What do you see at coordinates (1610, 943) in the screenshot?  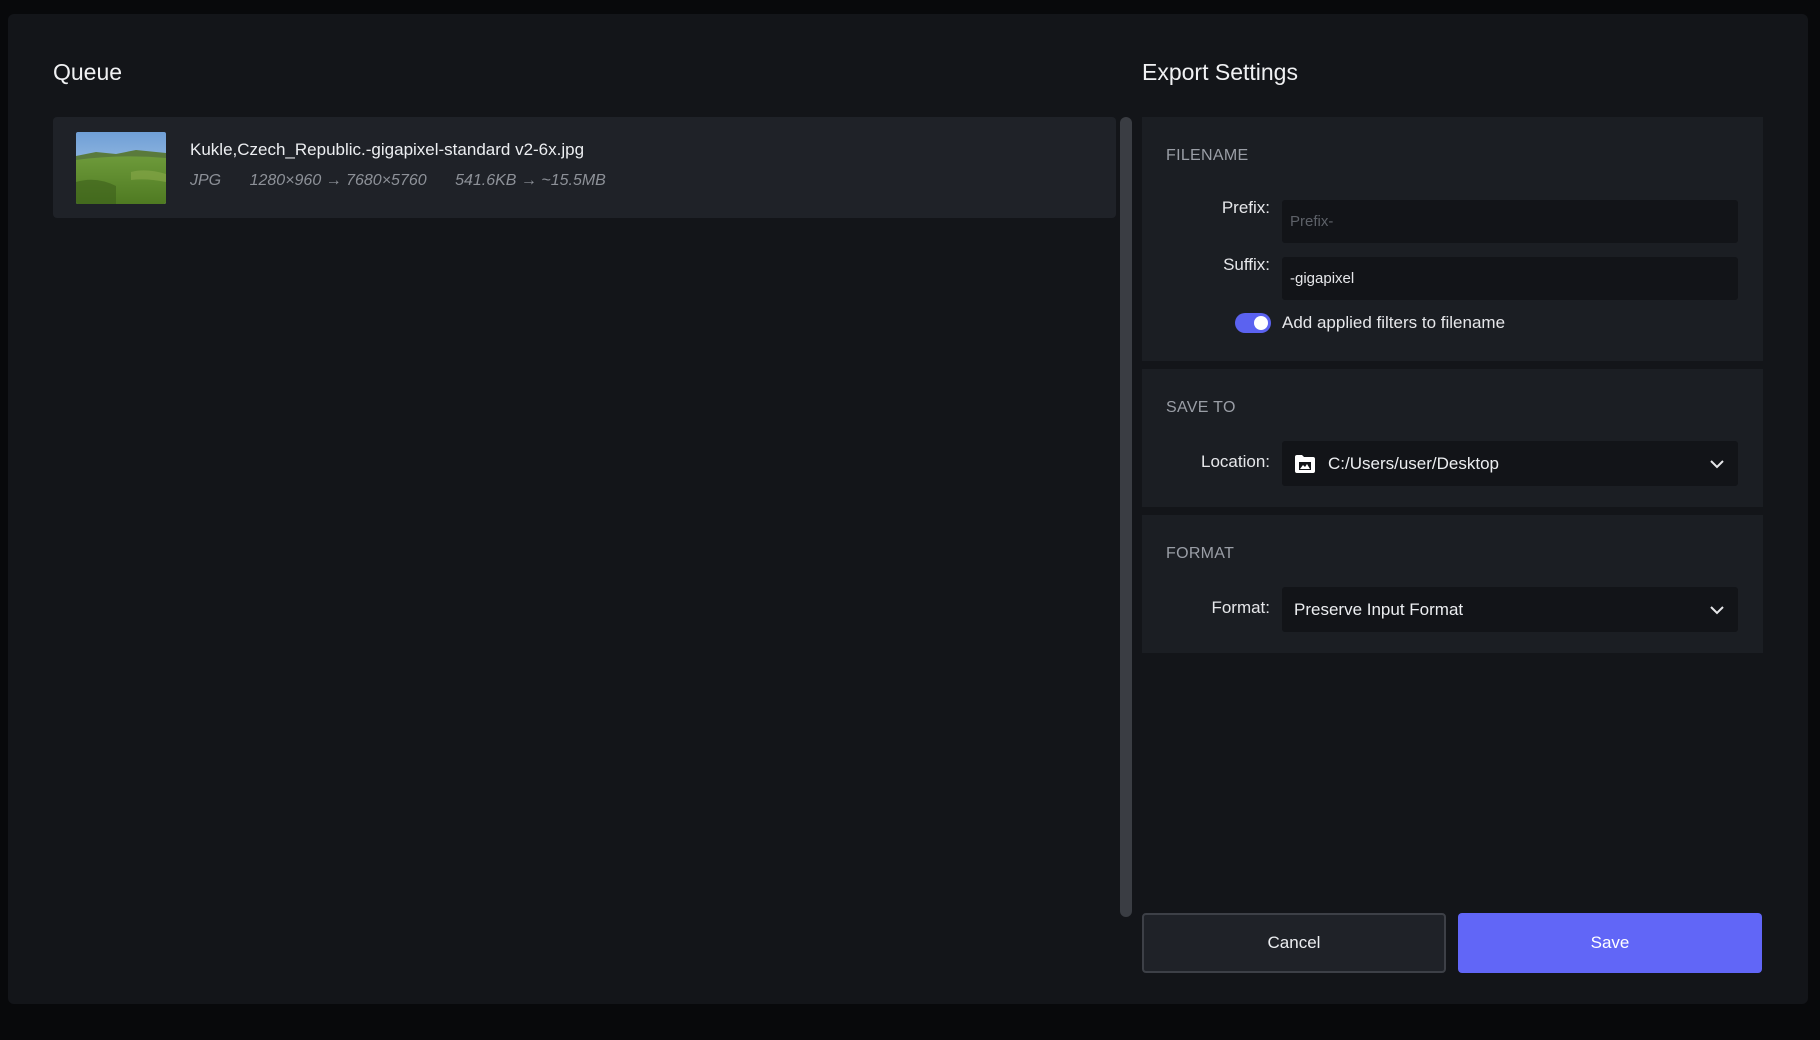 I see `save-button: Save` at bounding box center [1610, 943].